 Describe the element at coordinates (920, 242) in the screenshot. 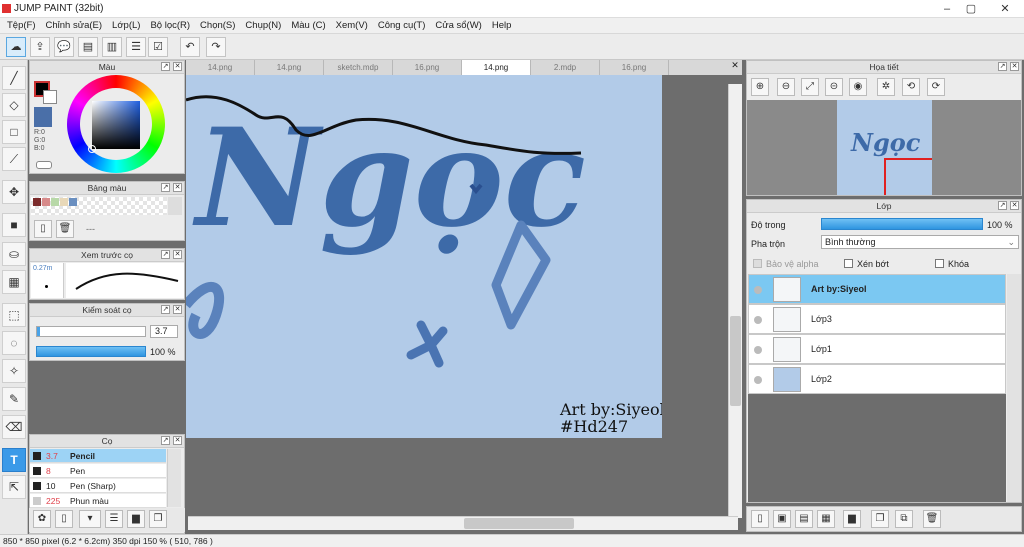

I see `blend-mode-select: Bình thường ⌄` at that location.